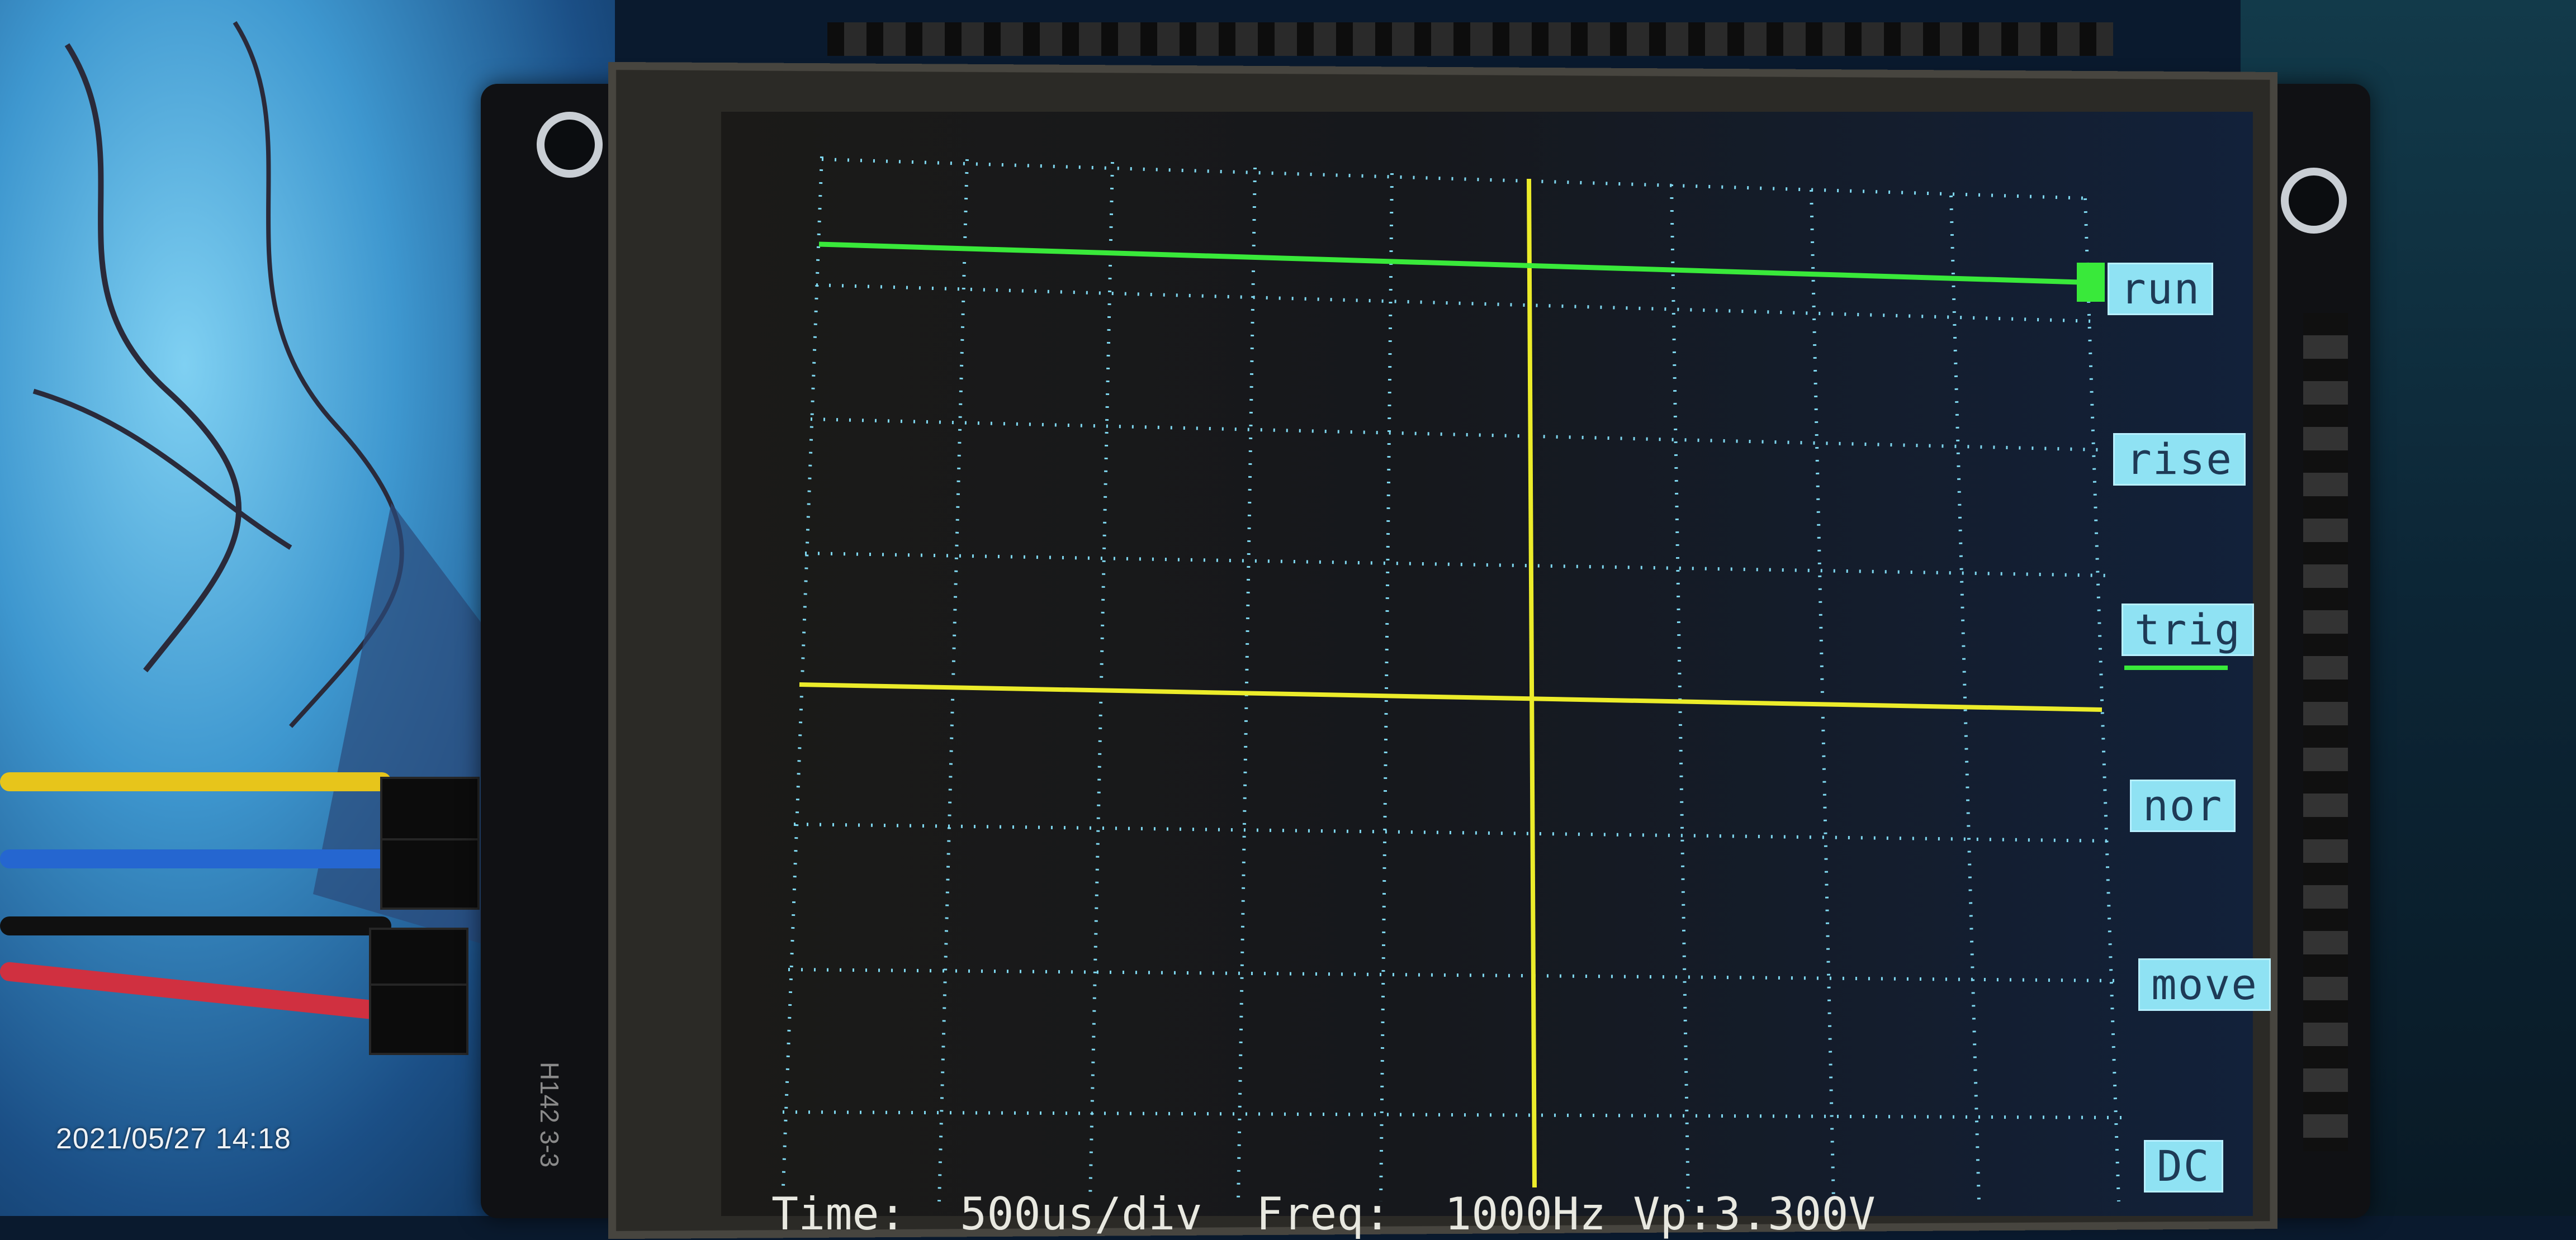 Image resolution: width=2576 pixels, height=1240 pixels. Describe the element at coordinates (2188, 630) in the screenshot. I see `trig-button: trig` at that location.